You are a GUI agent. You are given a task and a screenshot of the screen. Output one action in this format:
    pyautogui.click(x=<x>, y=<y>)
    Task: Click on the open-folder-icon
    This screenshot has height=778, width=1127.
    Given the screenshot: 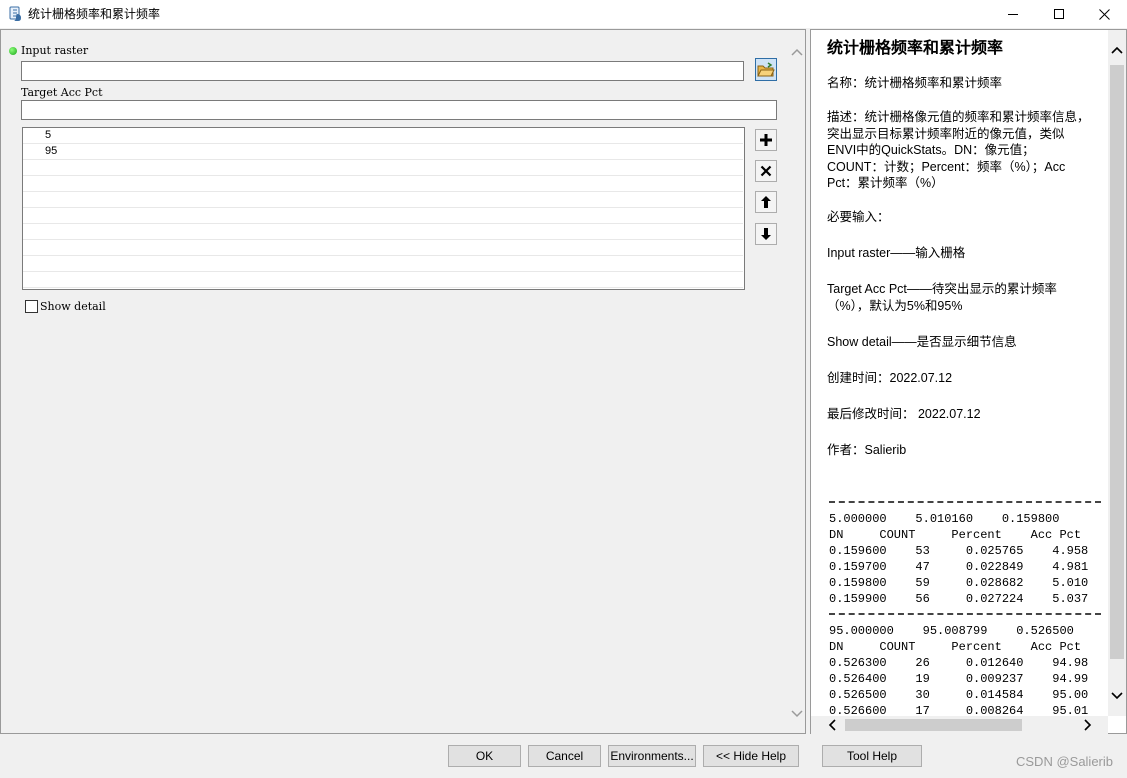 What is the action you would take?
    pyautogui.click(x=766, y=68)
    